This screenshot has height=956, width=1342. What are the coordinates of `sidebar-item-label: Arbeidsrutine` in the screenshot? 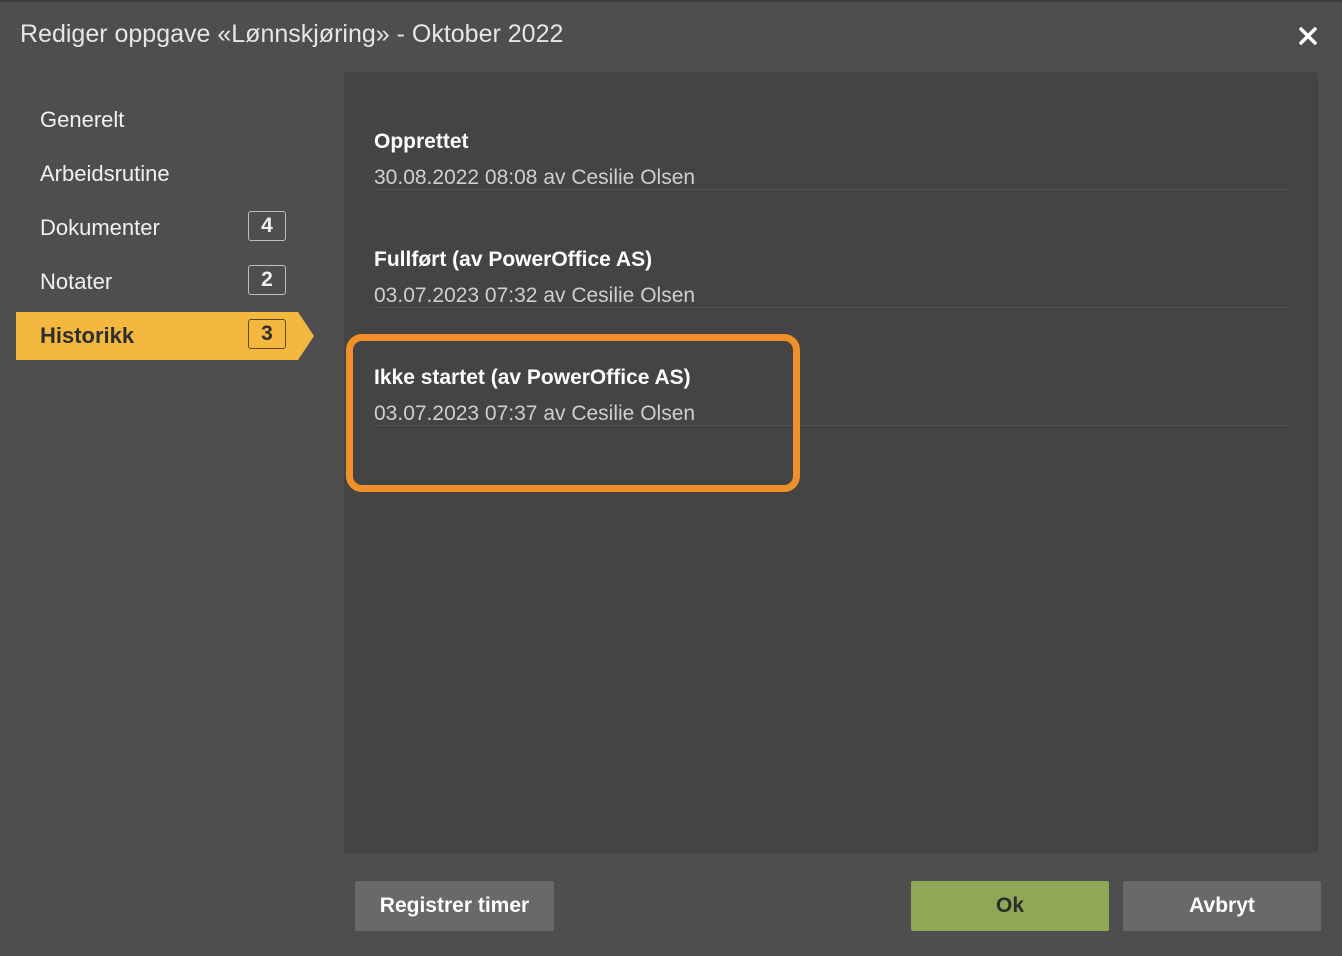 It's located at (105, 173).